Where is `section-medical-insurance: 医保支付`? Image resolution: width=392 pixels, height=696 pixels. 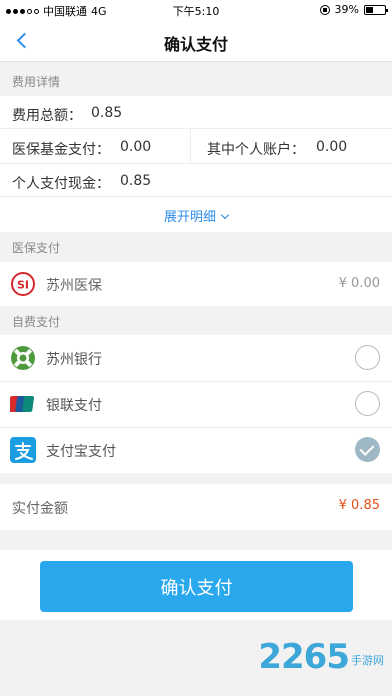 section-medical-insurance: 医保支付 is located at coordinates (36, 248).